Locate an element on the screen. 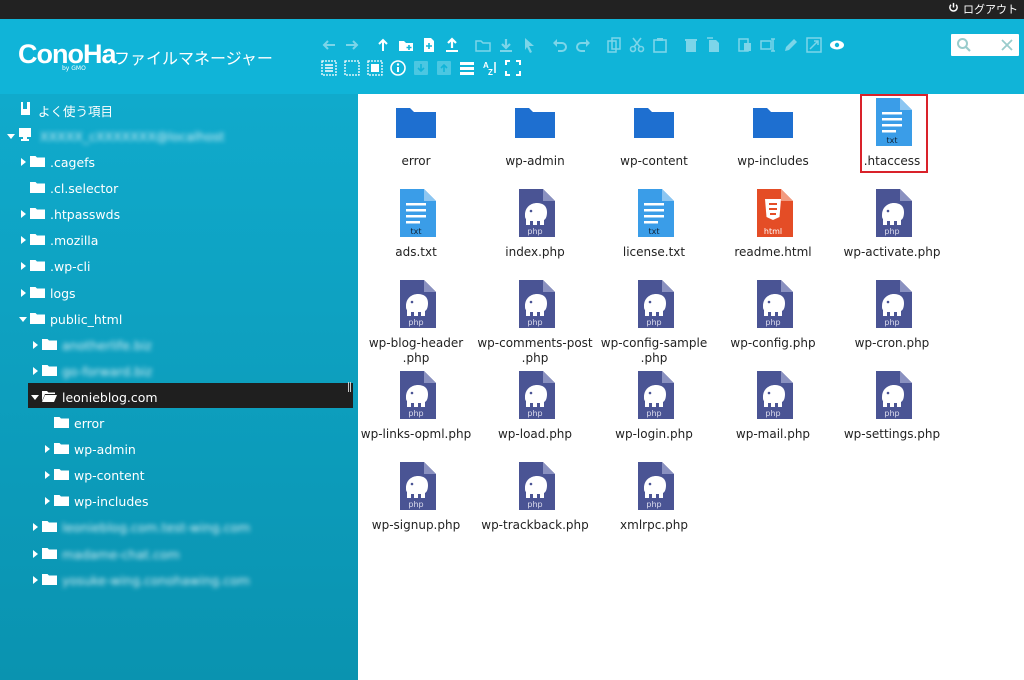 Image resolution: width=1024 pixels, height=680 pixels. file-item: php xmlrpc.php is located at coordinates (654, 502).